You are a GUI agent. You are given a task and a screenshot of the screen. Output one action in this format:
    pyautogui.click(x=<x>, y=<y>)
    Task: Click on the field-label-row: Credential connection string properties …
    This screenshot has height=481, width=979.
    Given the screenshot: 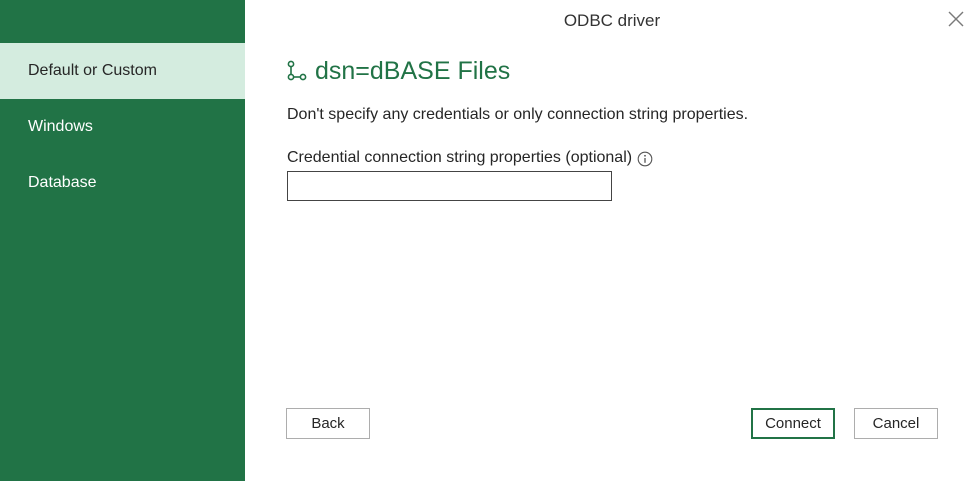 What is the action you would take?
    pyautogui.click(x=470, y=157)
    